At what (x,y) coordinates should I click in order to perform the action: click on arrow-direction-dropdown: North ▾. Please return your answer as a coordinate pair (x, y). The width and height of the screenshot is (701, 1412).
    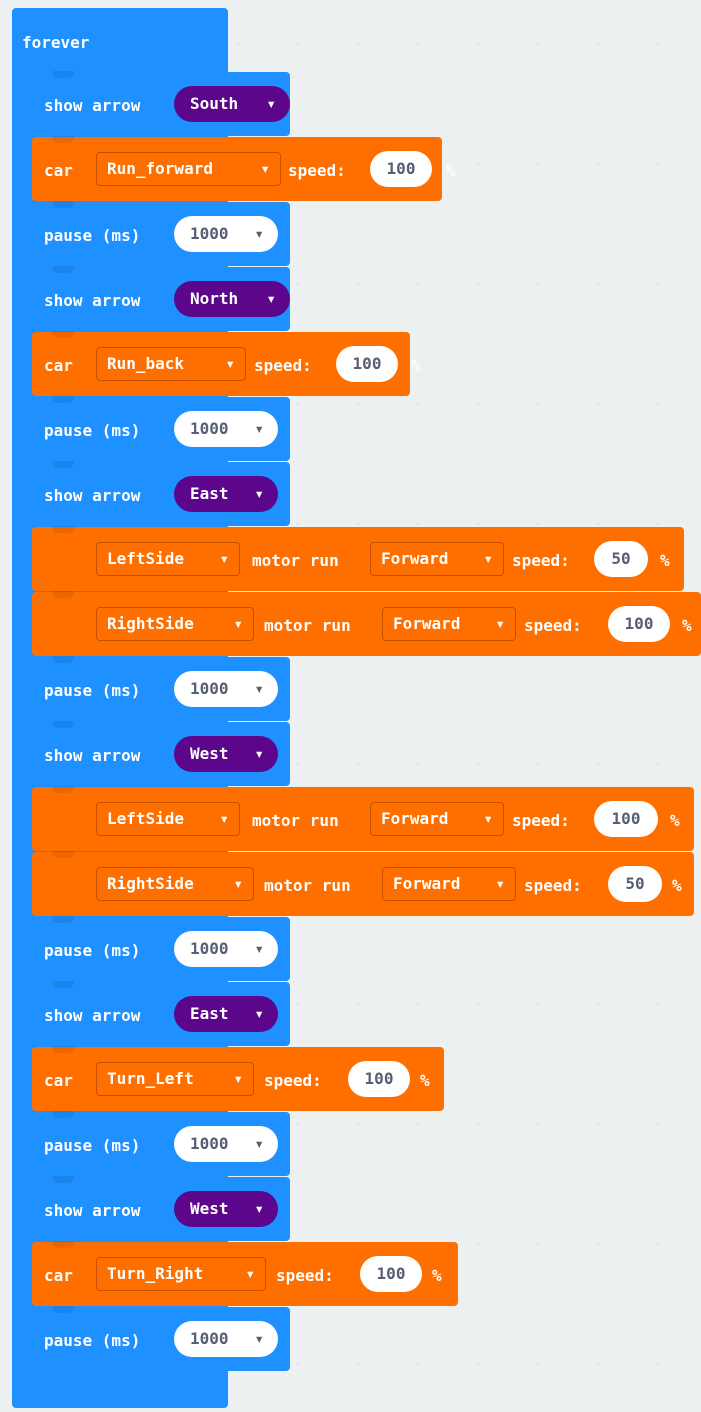
    Looking at the image, I should click on (232, 299).